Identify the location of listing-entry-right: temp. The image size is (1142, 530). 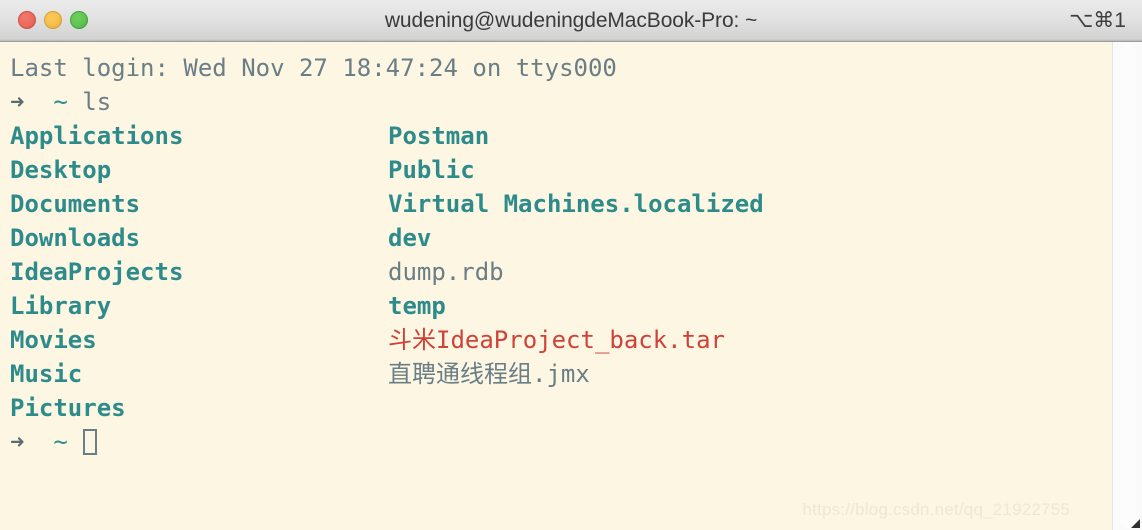
(417, 306).